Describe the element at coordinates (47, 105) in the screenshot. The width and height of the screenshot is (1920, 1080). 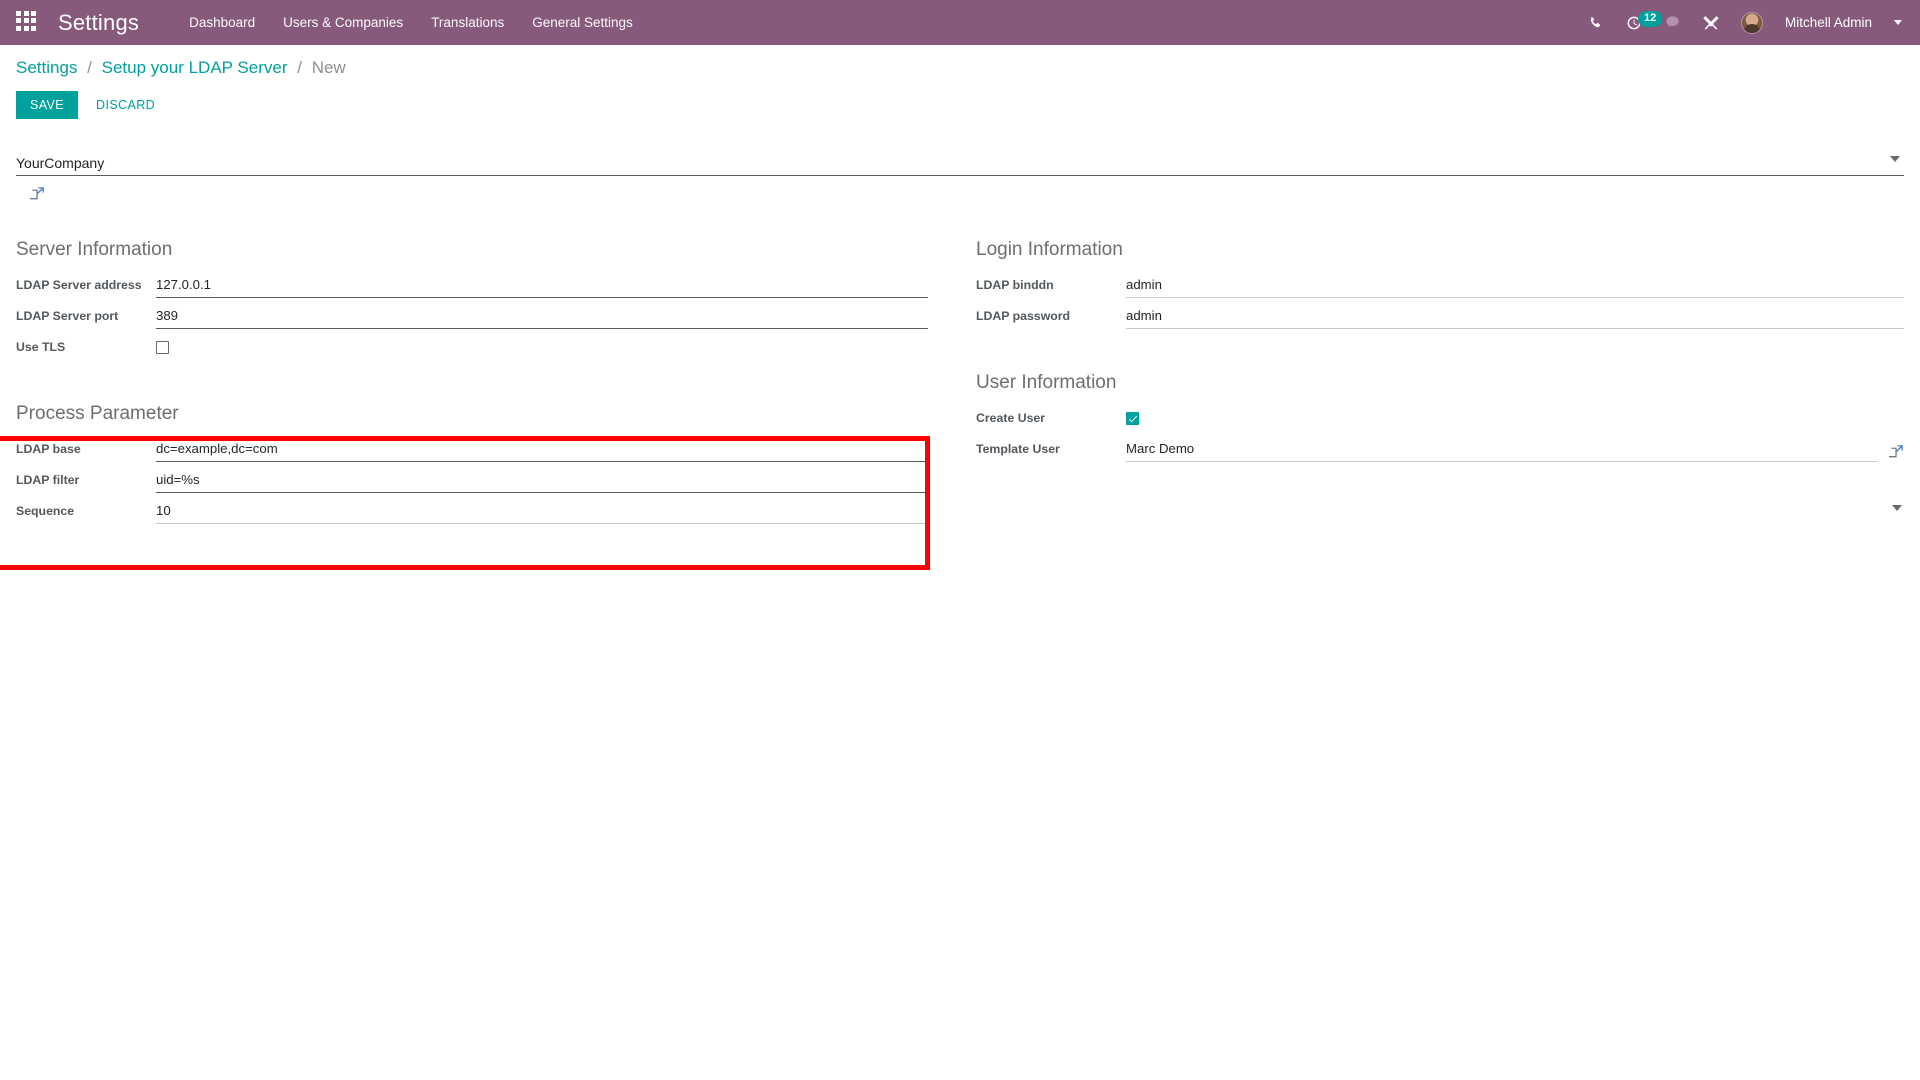
I see `save-button: SAVE` at that location.